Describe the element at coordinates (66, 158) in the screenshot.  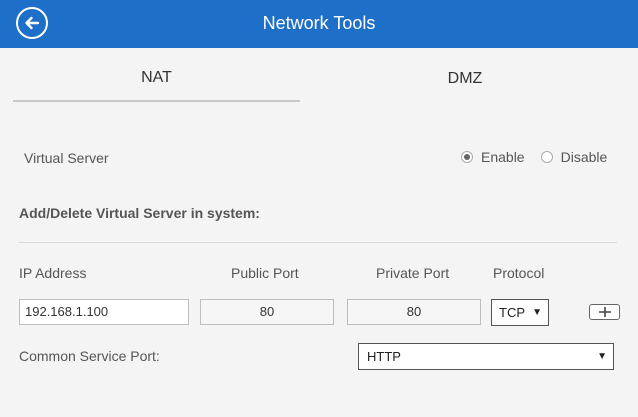
I see `virtual-server-label: Virtual Server` at that location.